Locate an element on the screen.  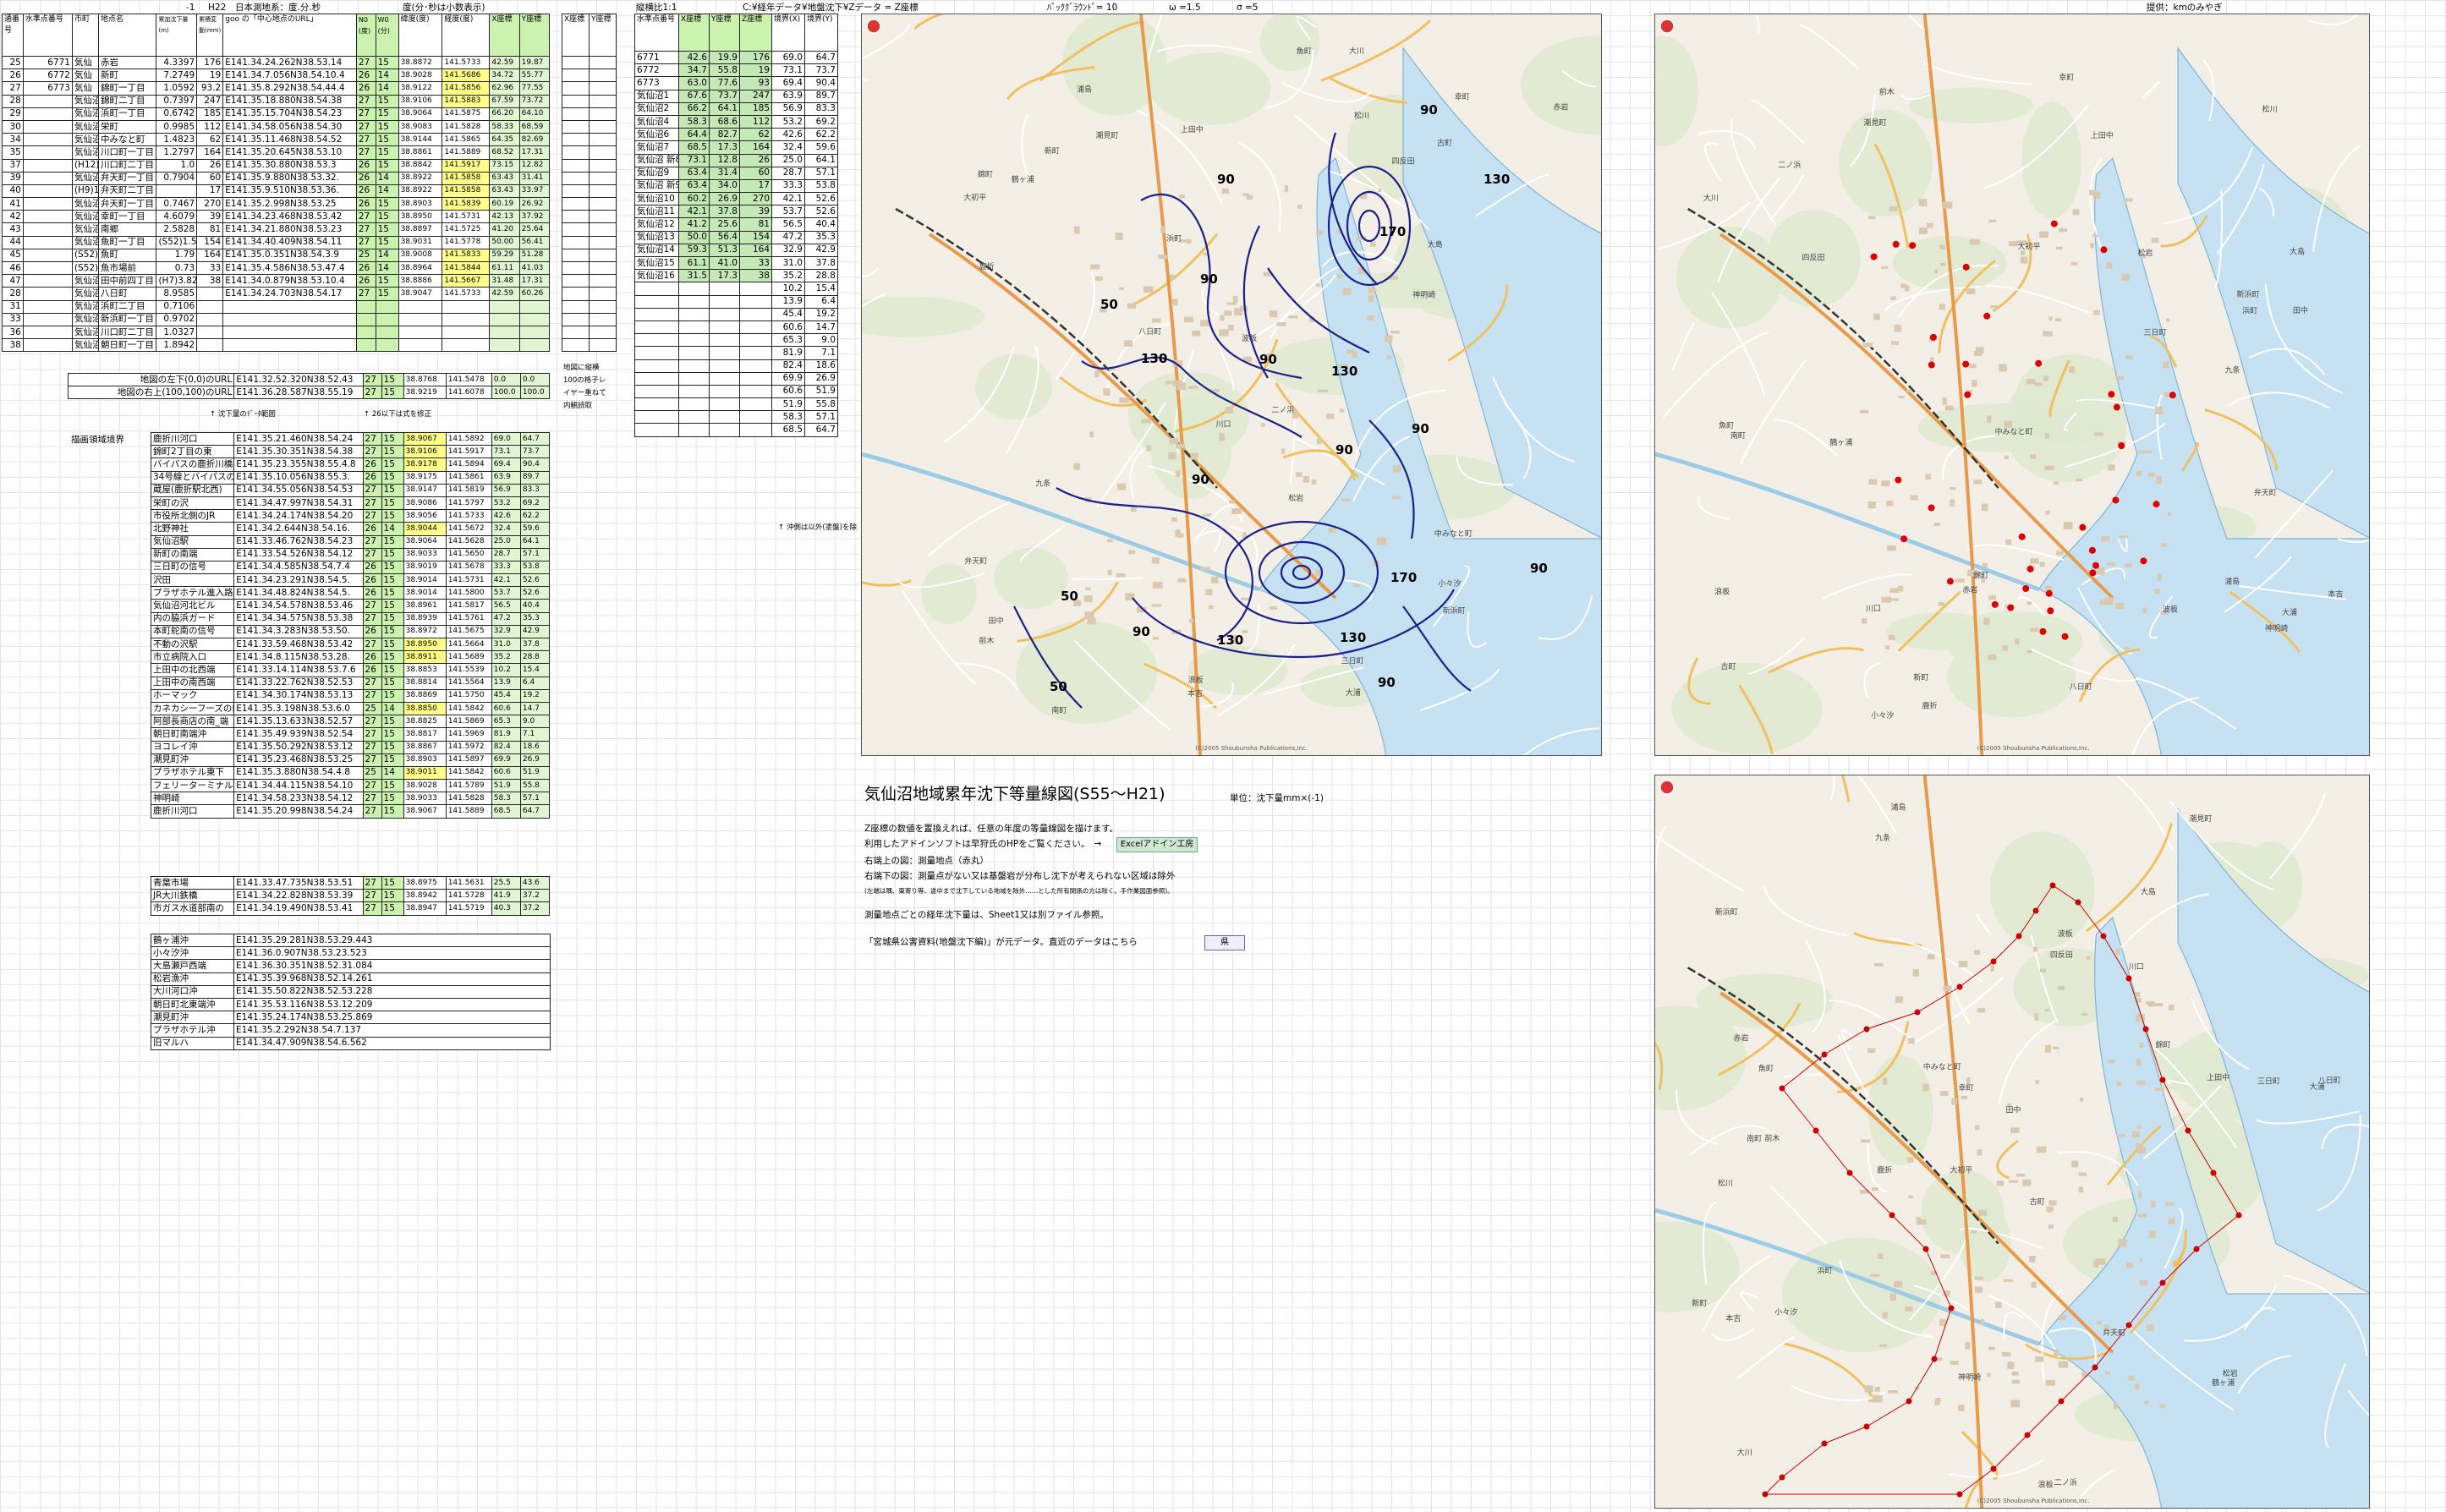
table-cell: E141.35.3.198N38.53.6.0 is located at coordinates (298, 708).